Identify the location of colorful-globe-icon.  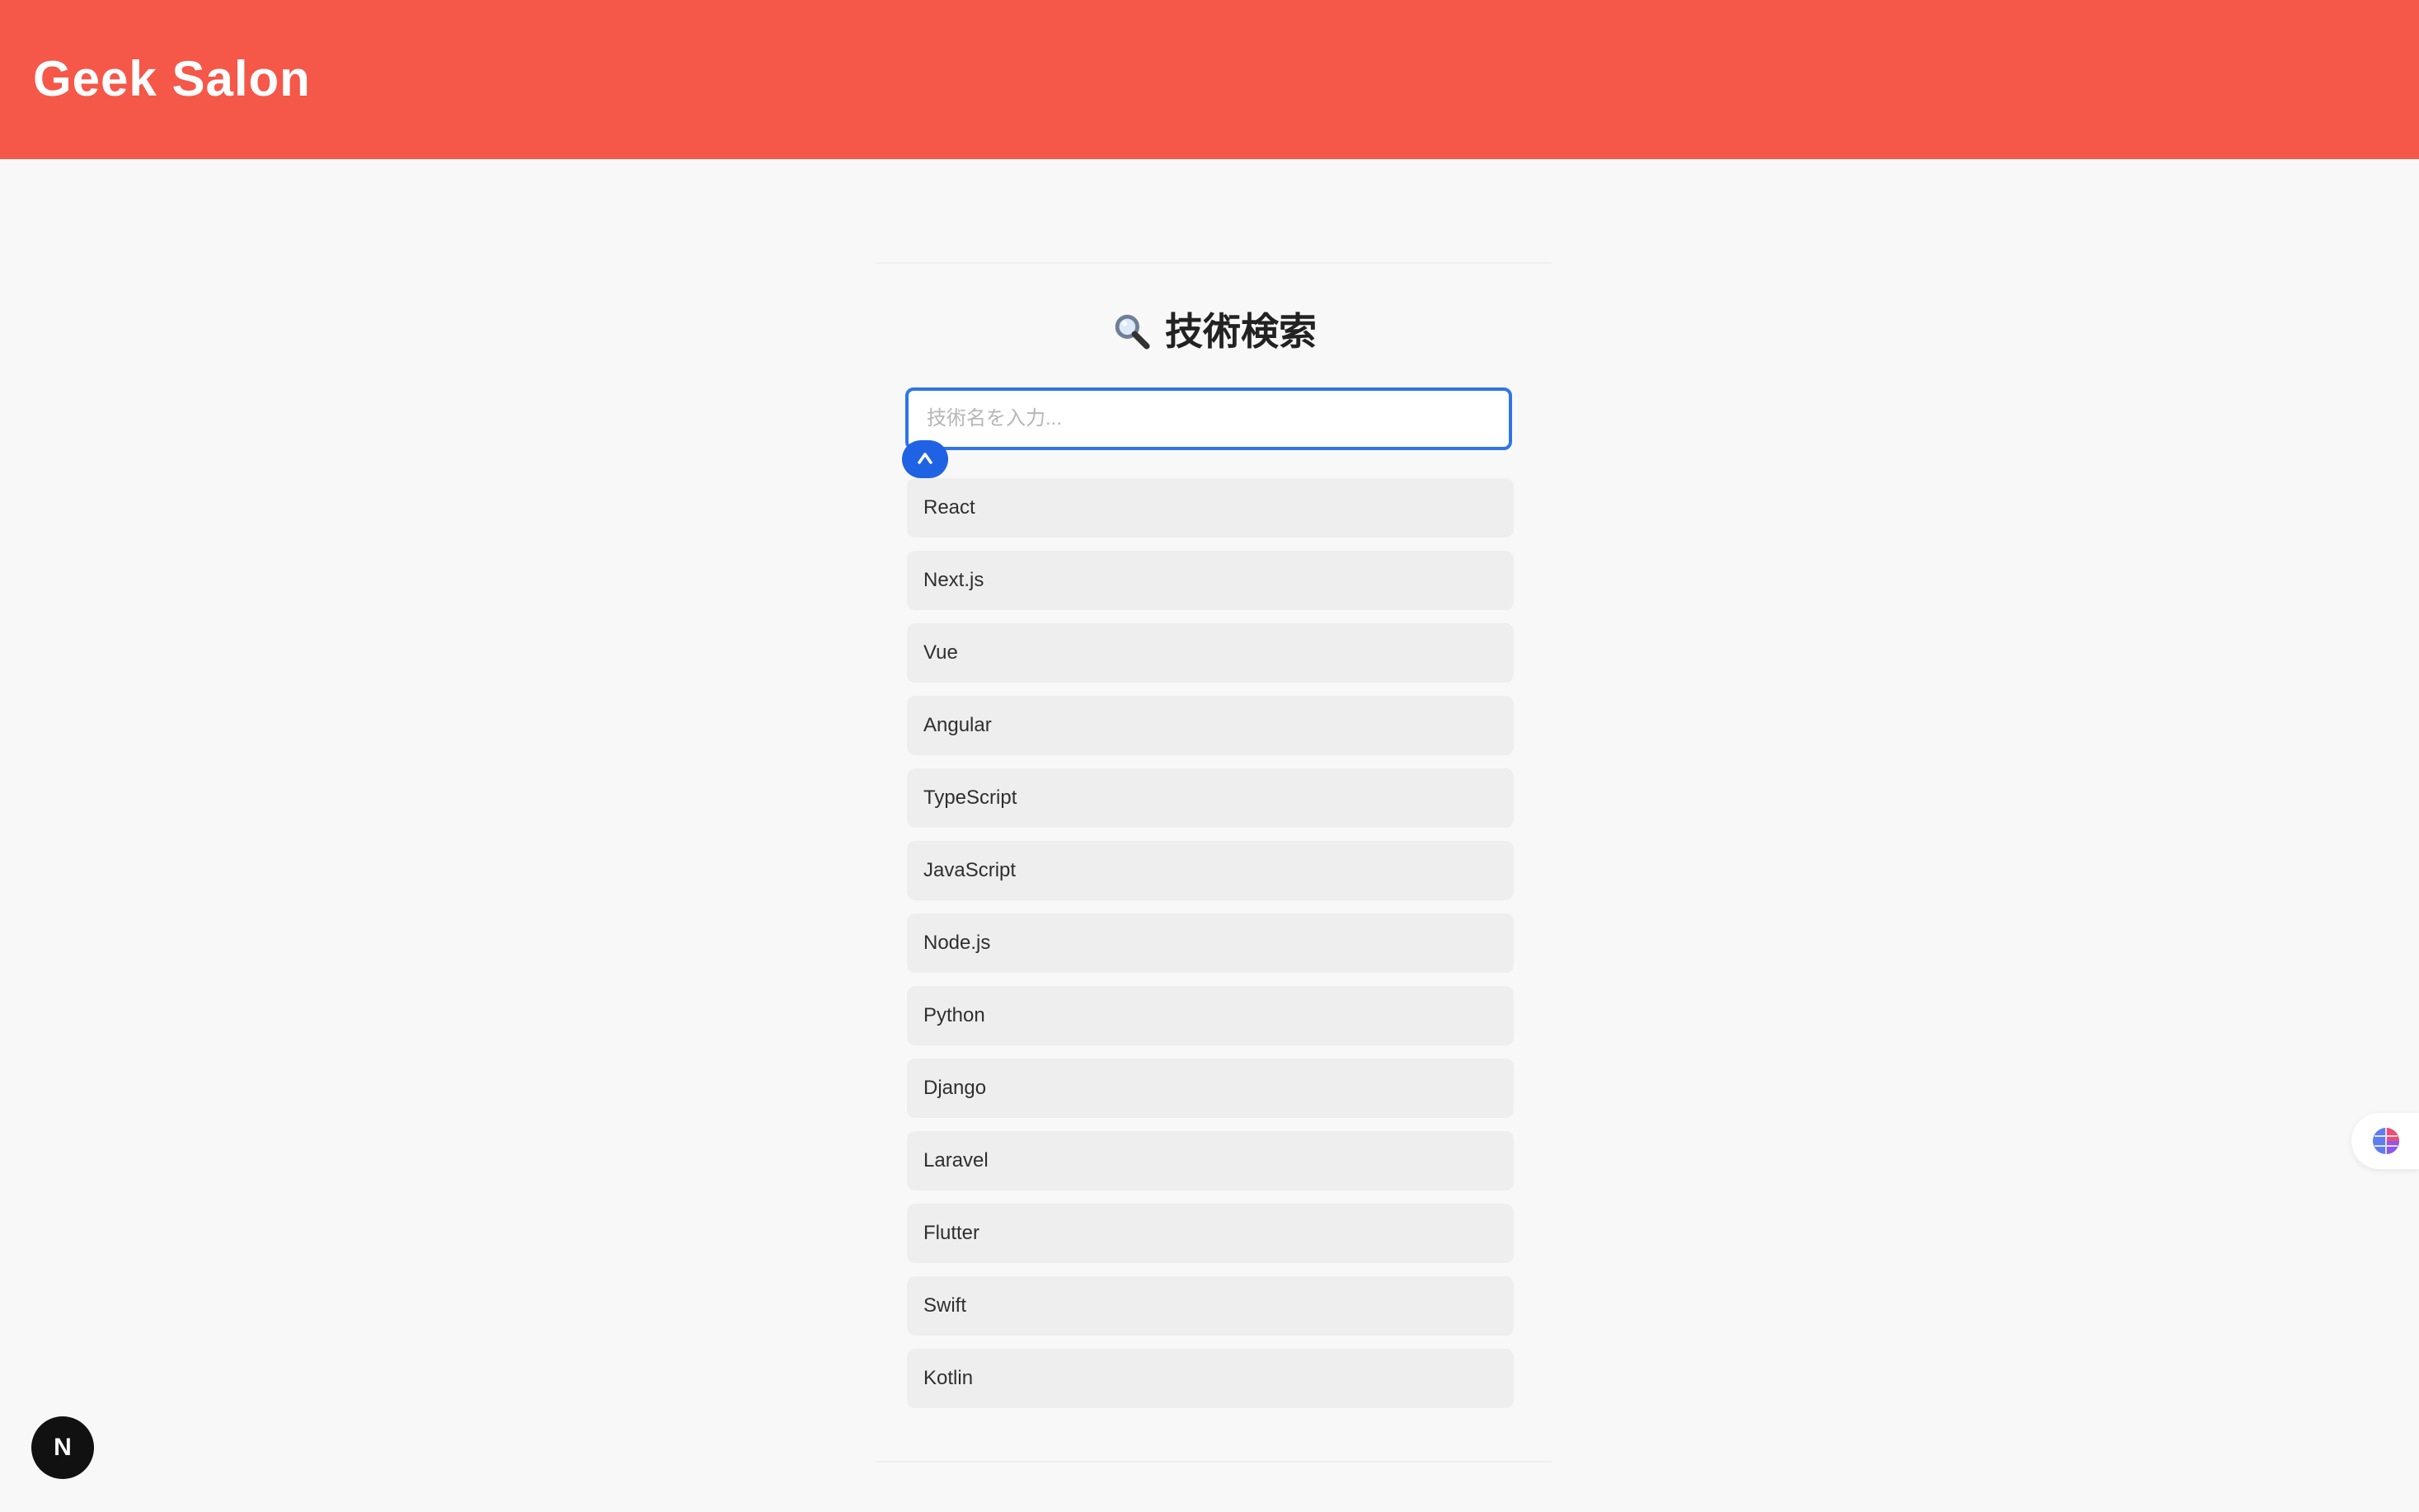
(2386, 1141).